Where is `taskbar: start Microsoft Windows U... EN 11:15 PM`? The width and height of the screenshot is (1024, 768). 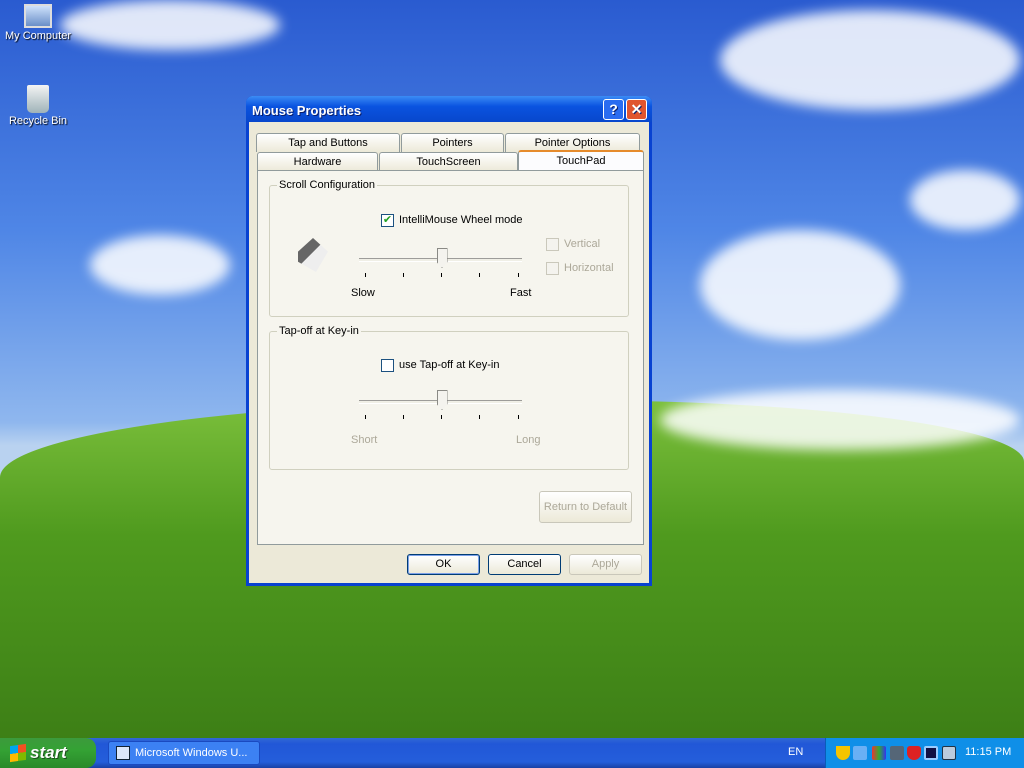 taskbar: start Microsoft Windows U... EN 11:15 PM is located at coordinates (512, 753).